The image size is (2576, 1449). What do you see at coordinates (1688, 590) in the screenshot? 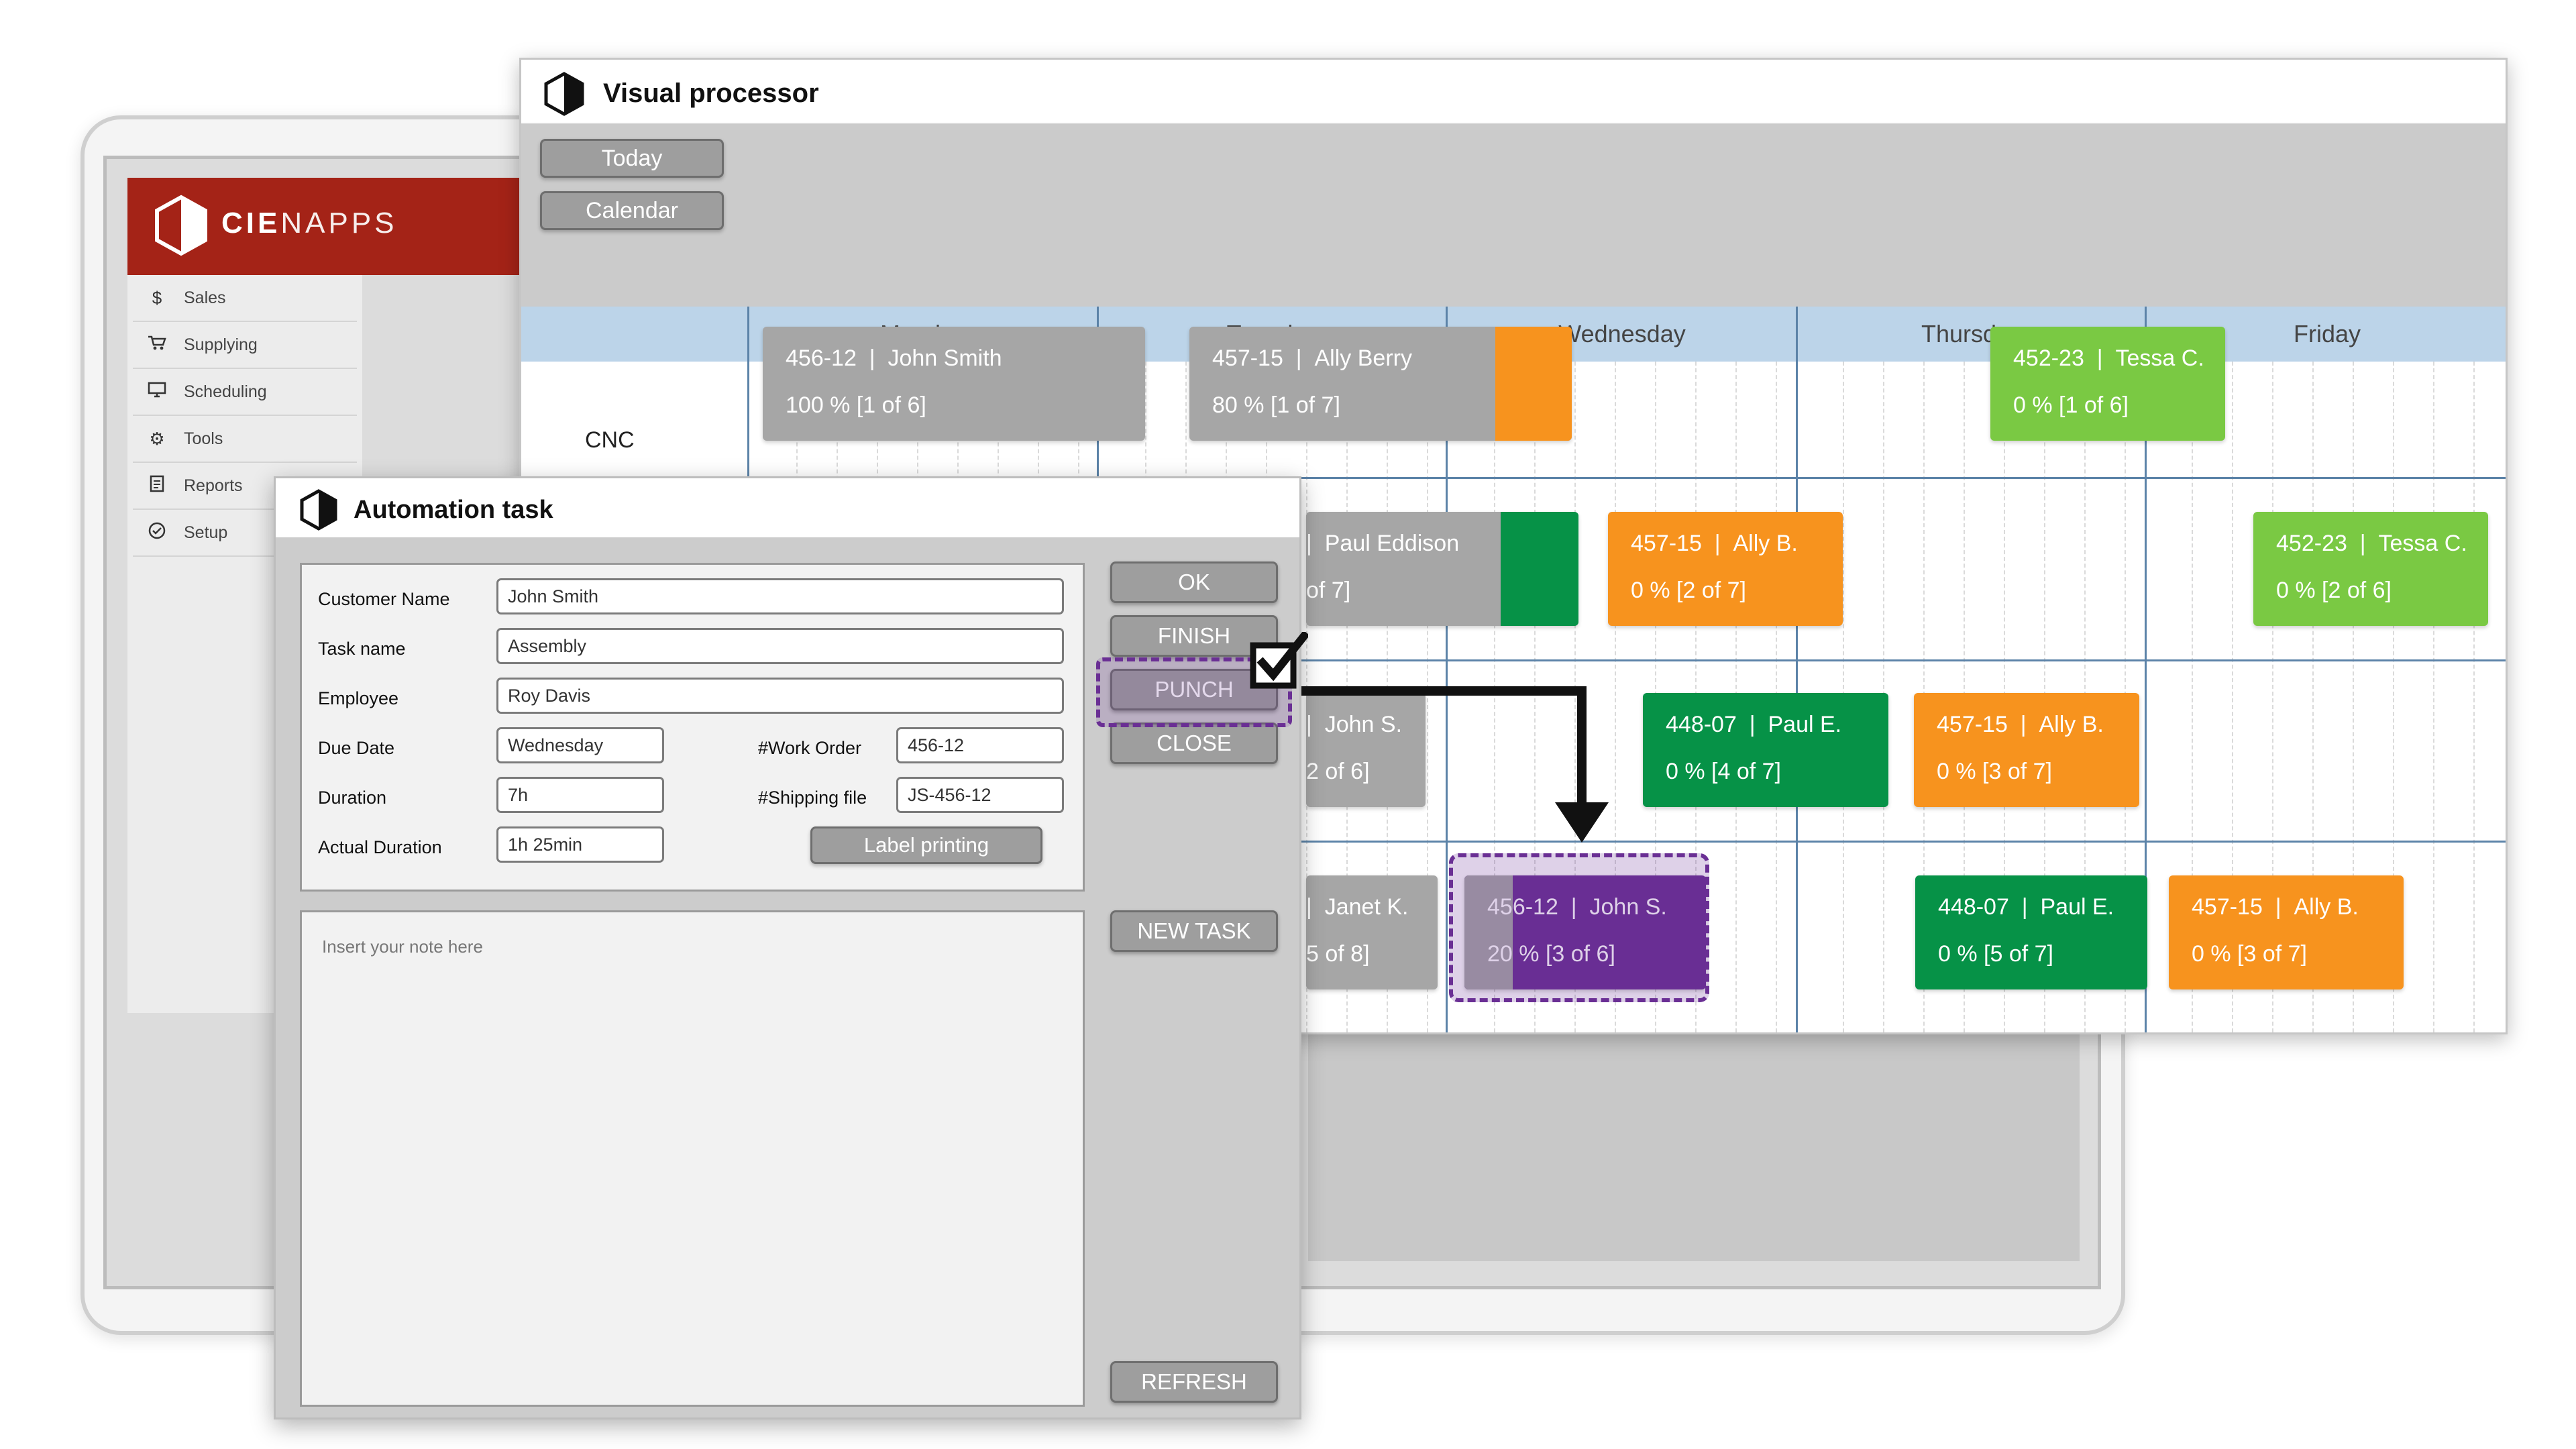
I see `task-progress: 0 % [2 of 7]` at bounding box center [1688, 590].